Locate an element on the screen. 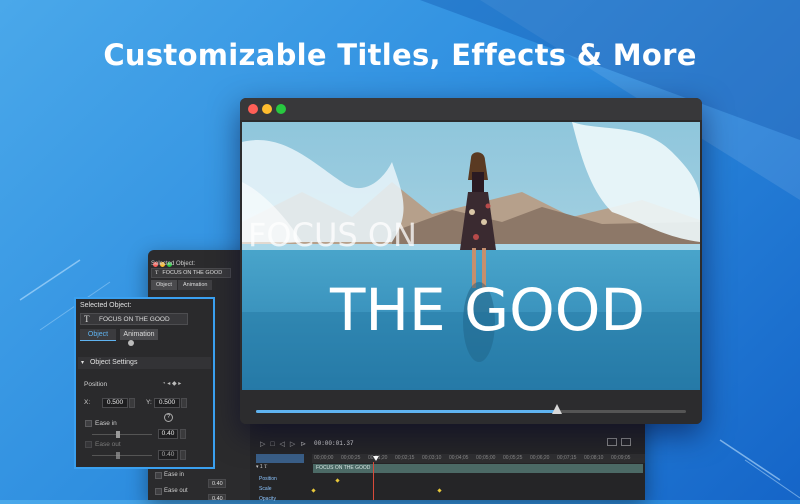  ease-out-value: 0.40 is located at coordinates (168, 455).